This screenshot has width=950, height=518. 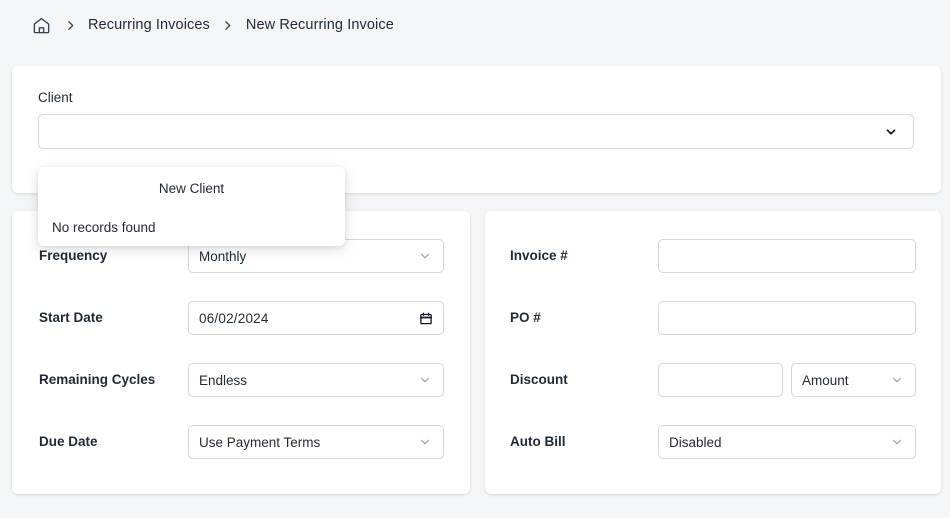 I want to click on remaining-cycles-select: Endless, so click(x=316, y=380).